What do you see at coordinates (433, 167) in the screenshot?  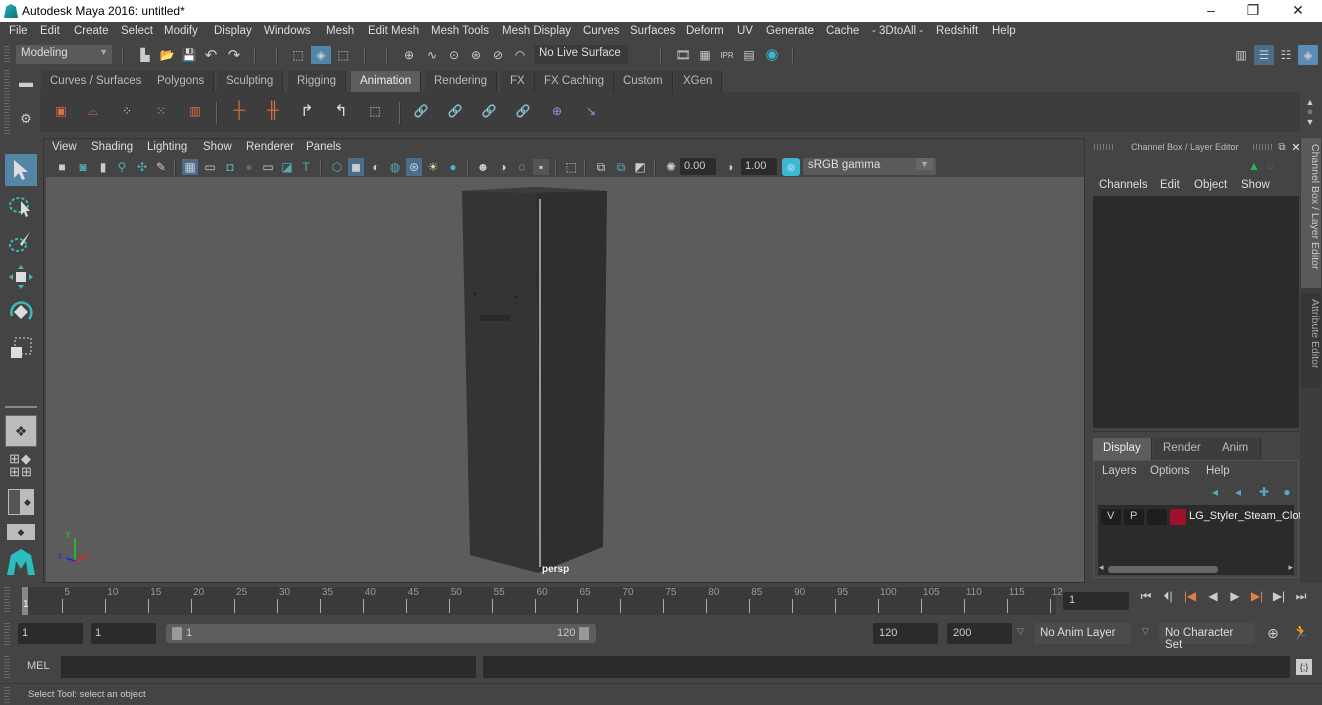 I see `shadows-icon: ☀` at bounding box center [433, 167].